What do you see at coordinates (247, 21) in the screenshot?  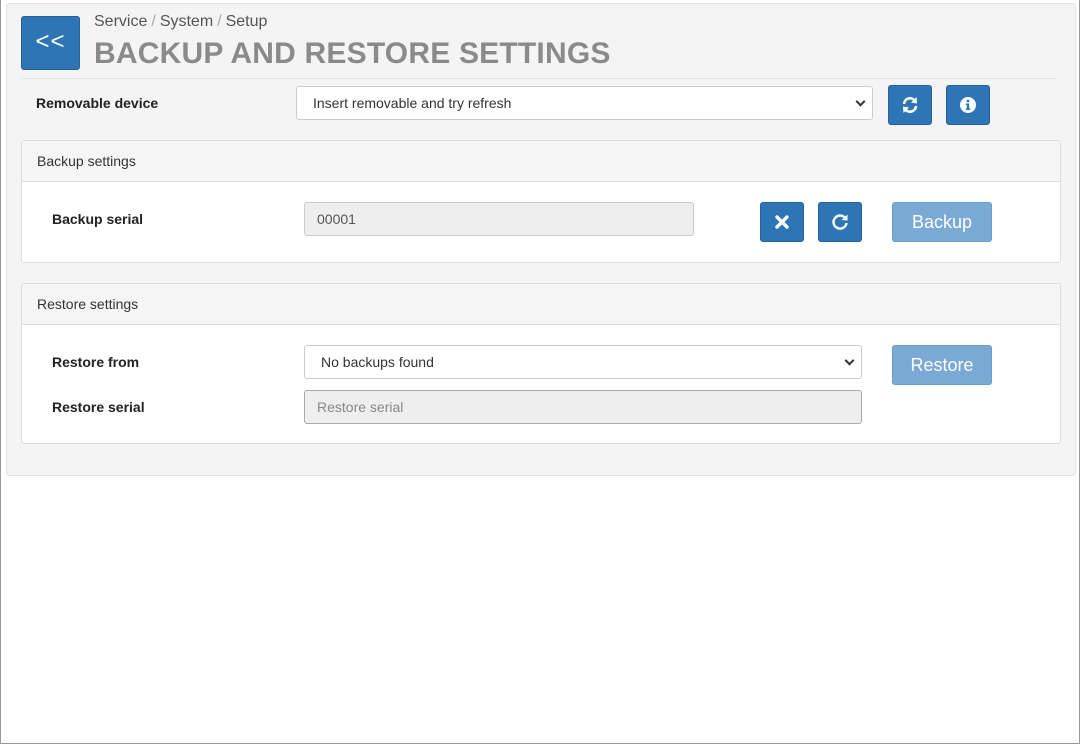 I see `breadcrumb-item-setup: Setup` at bounding box center [247, 21].